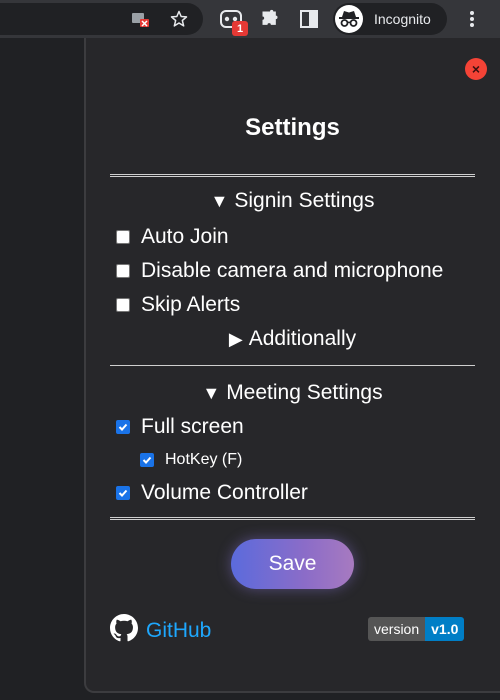 This screenshot has width=500, height=700. What do you see at coordinates (185, 236) in the screenshot?
I see `auto-join-label: Auto Join` at bounding box center [185, 236].